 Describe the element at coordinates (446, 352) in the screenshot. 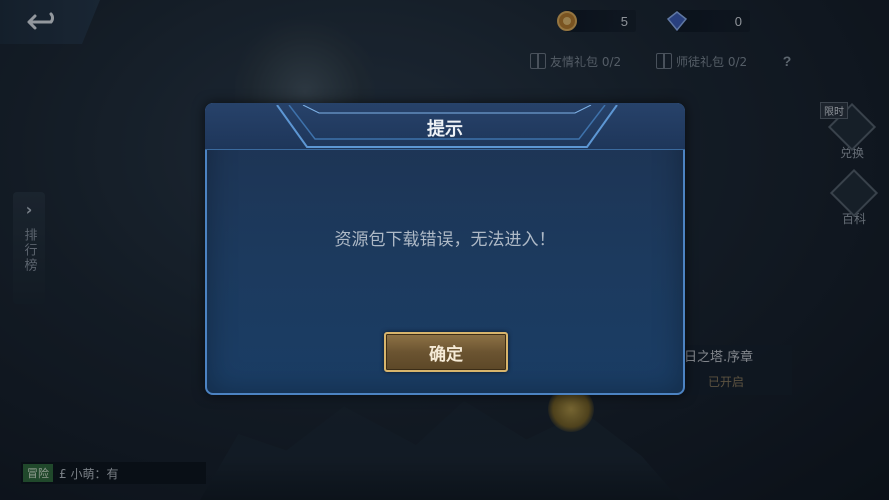

I see `confirm-button: 确定` at that location.